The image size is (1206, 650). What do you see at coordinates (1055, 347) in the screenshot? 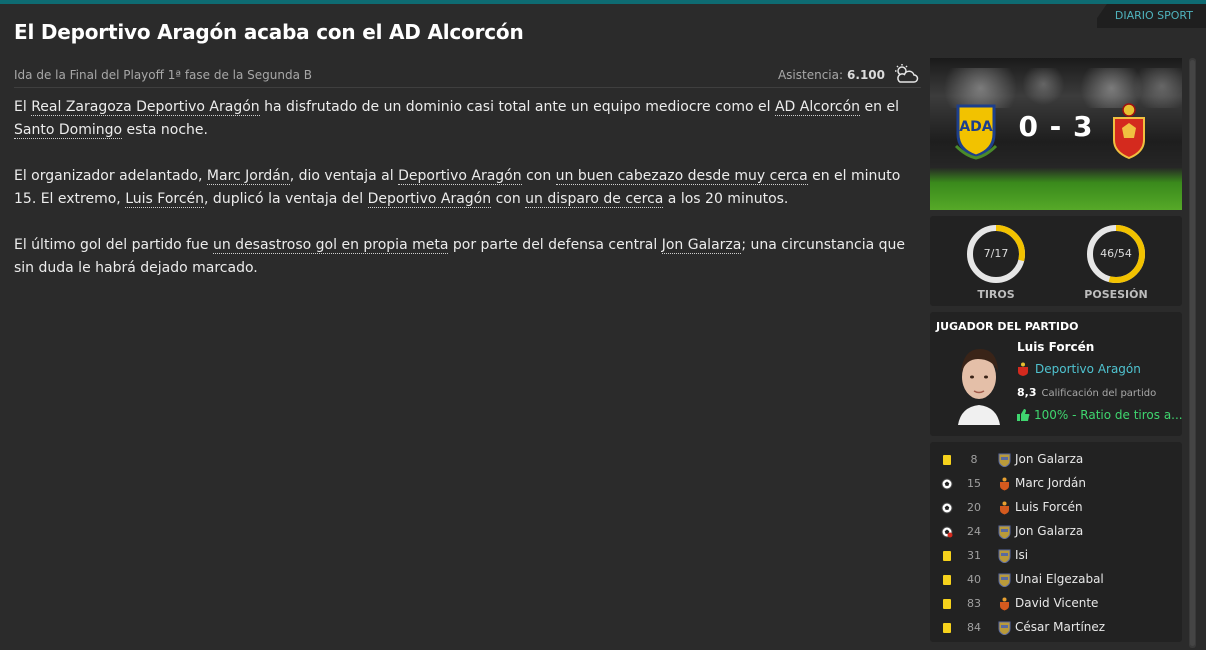
I see `player-name: Luis Forcén` at bounding box center [1055, 347].